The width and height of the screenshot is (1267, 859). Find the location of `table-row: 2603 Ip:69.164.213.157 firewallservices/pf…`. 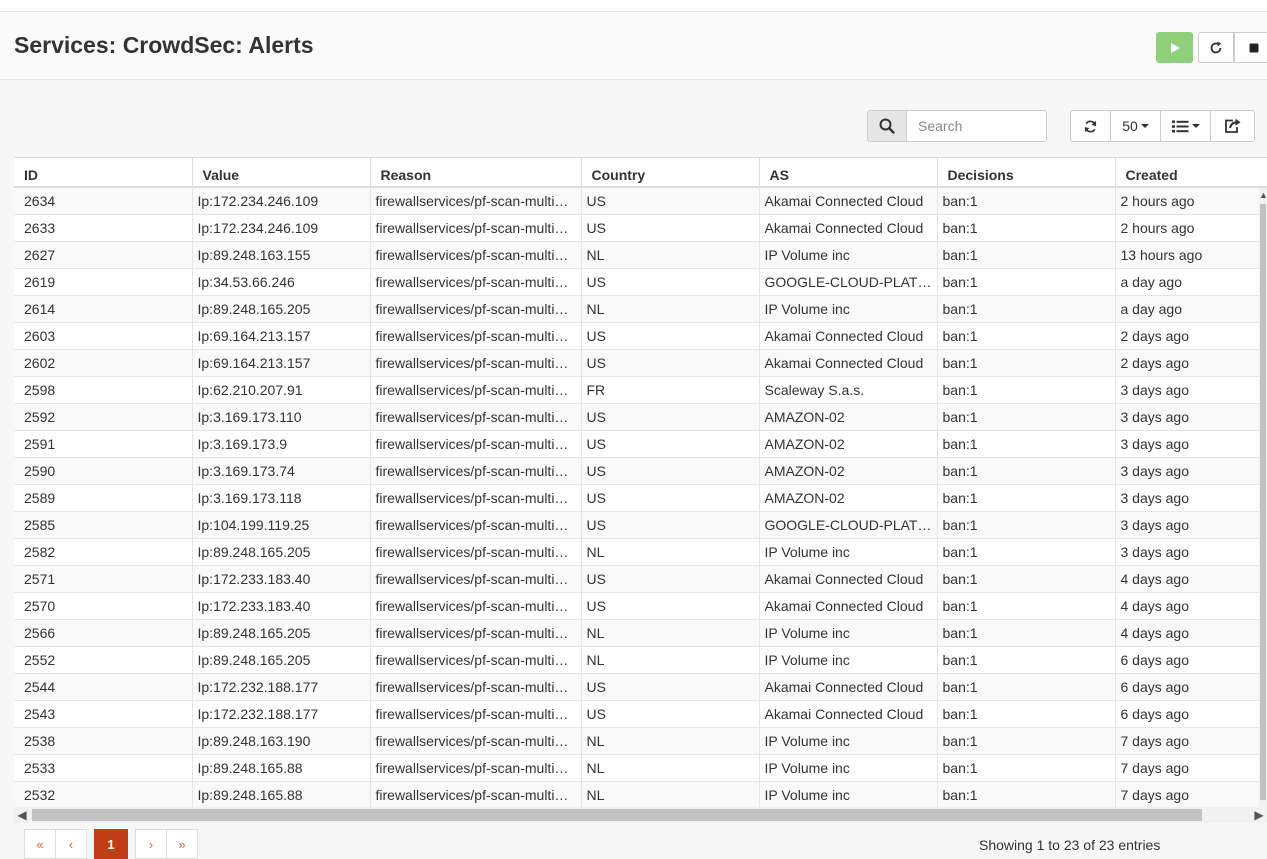

table-row: 2603 Ip:69.164.213.157 firewallservices/pf… is located at coordinates (640, 335).